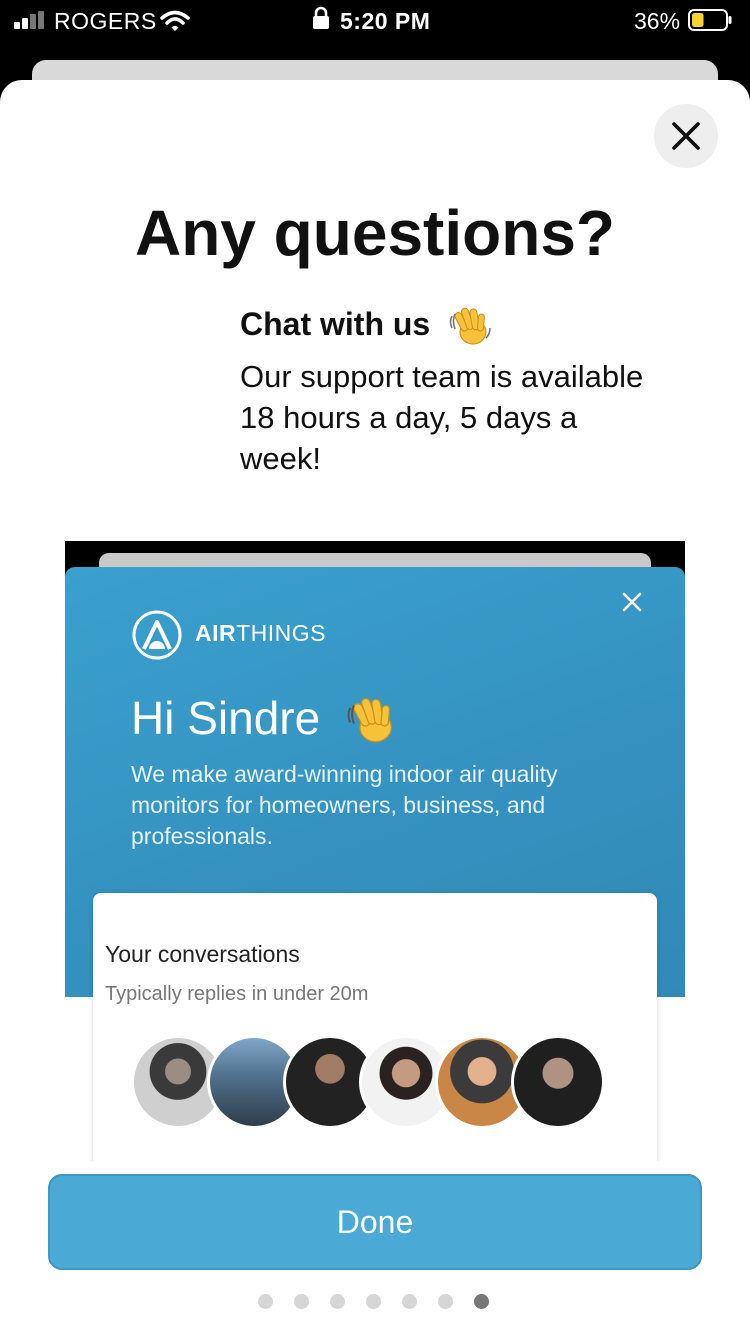 This screenshot has width=750, height=1334. What do you see at coordinates (226, 718) in the screenshot?
I see `greeting: Hi Sindre` at bounding box center [226, 718].